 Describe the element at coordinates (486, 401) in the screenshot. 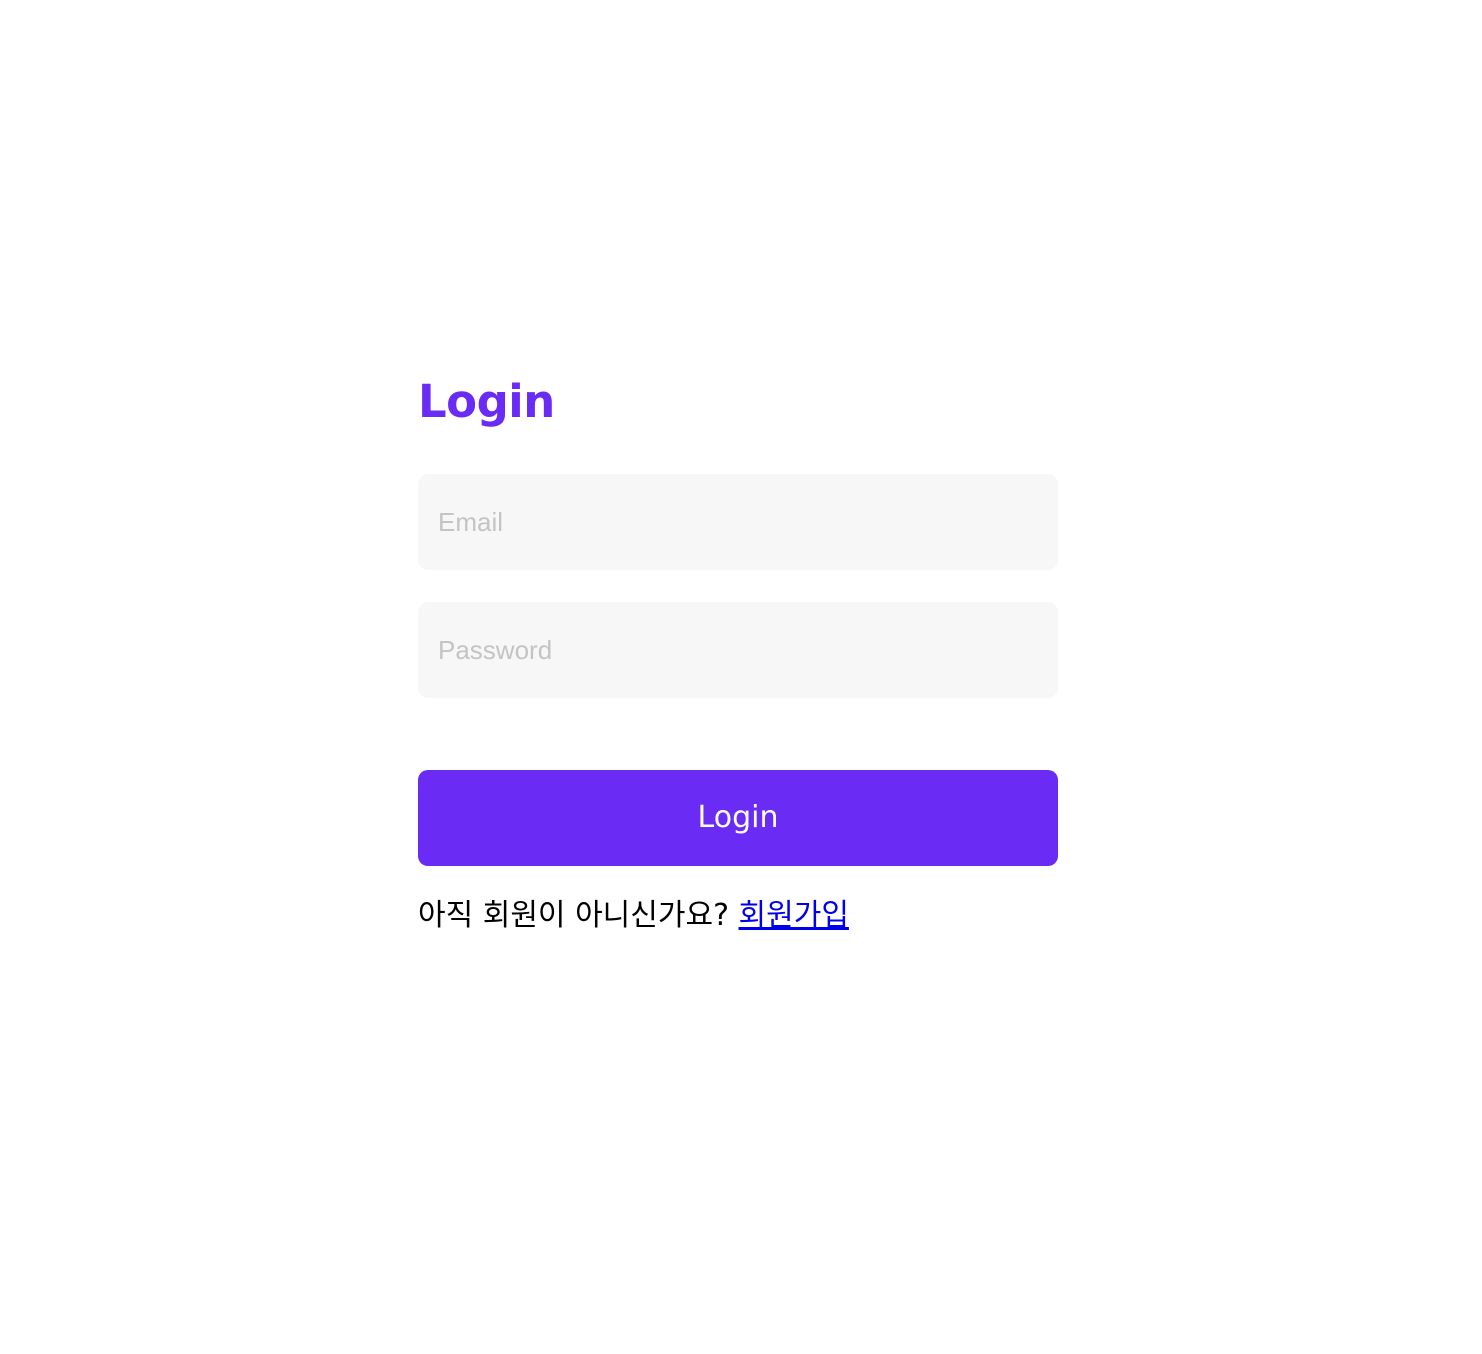

I see `page-title: Login` at that location.